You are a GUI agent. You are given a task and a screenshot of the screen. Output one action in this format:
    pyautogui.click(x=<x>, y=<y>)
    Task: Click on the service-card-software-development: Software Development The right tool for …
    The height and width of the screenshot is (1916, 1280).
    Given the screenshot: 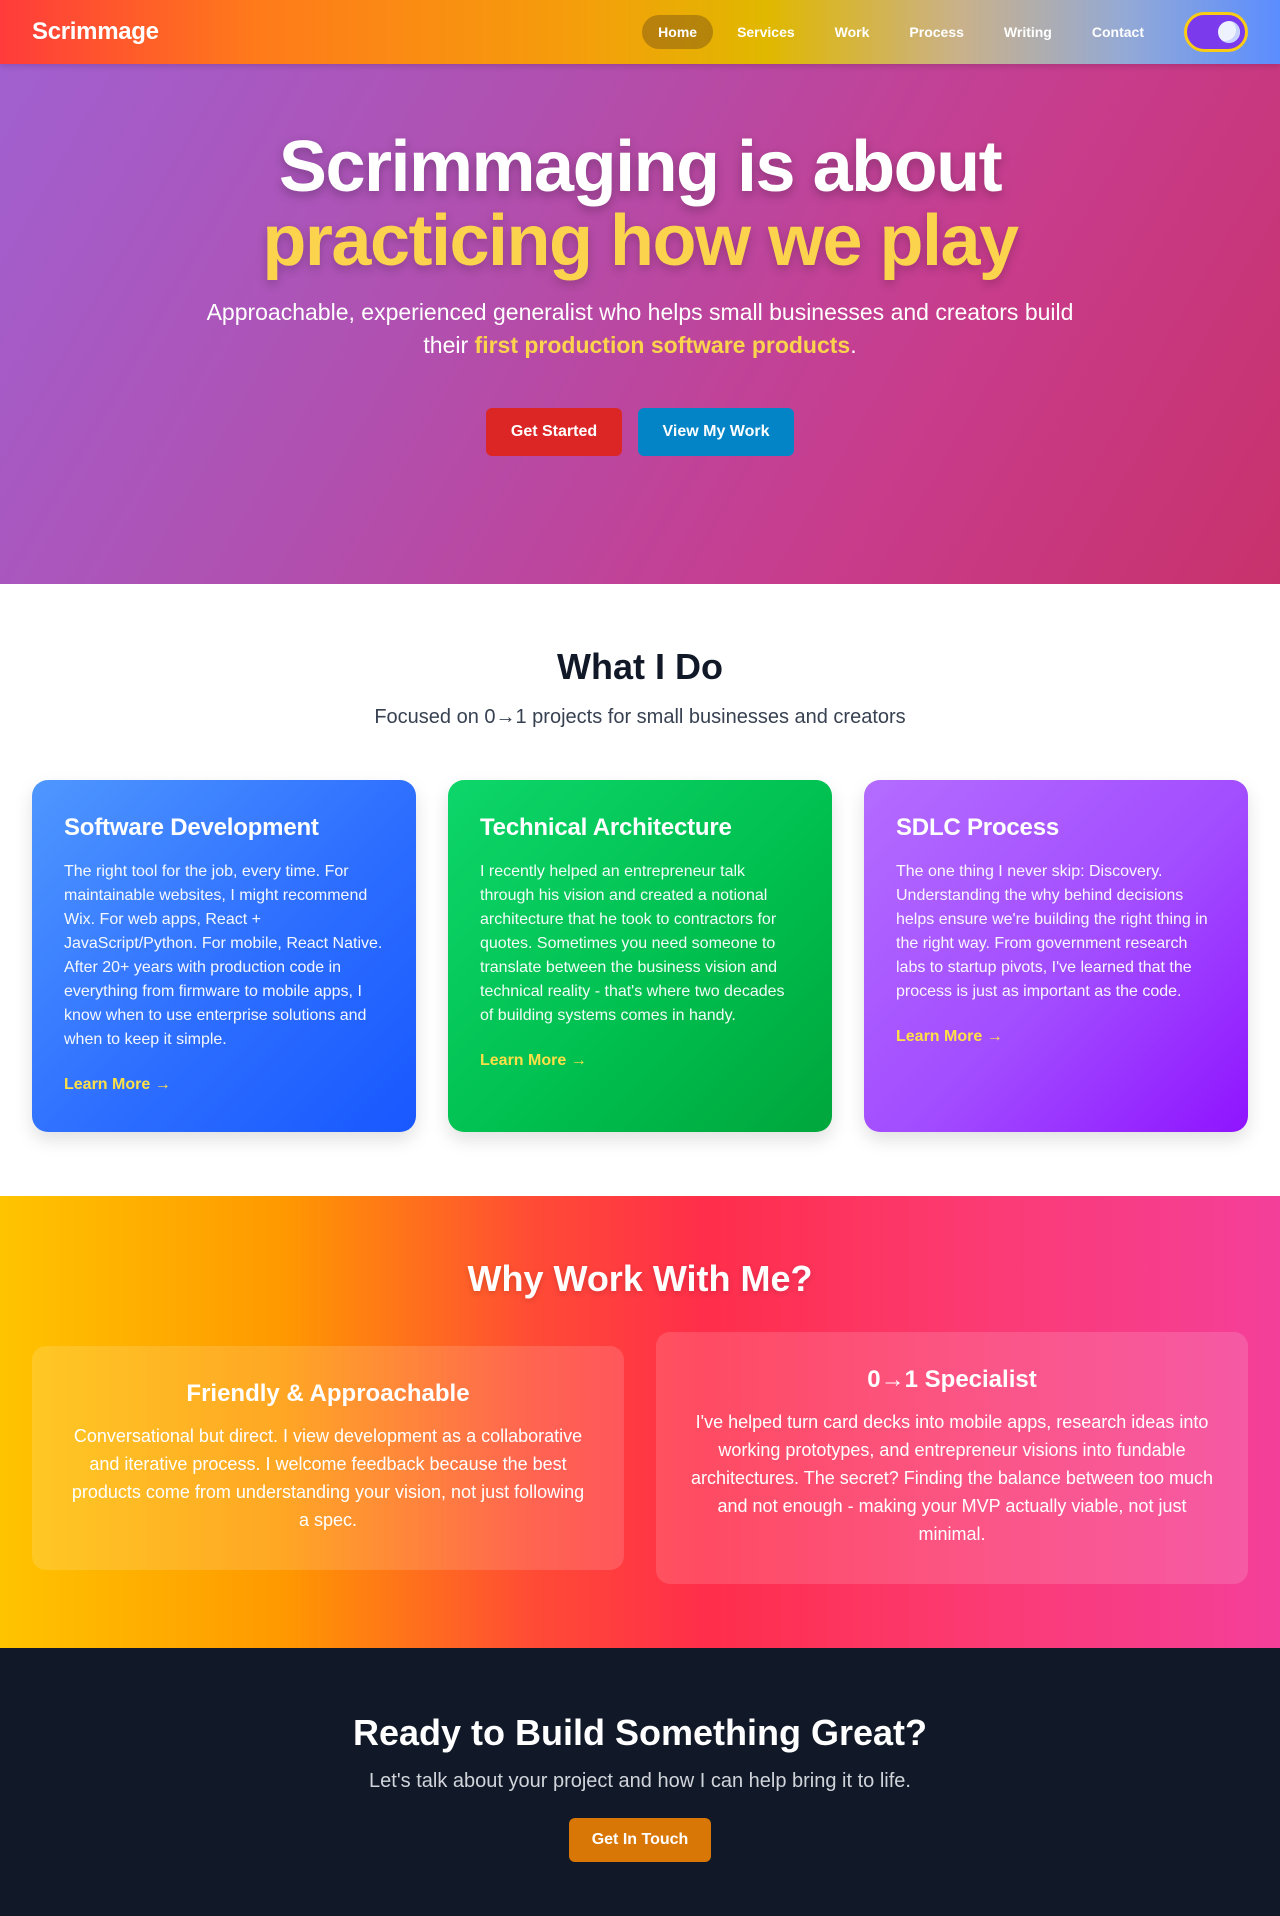 What is the action you would take?
    pyautogui.click(x=224, y=956)
    